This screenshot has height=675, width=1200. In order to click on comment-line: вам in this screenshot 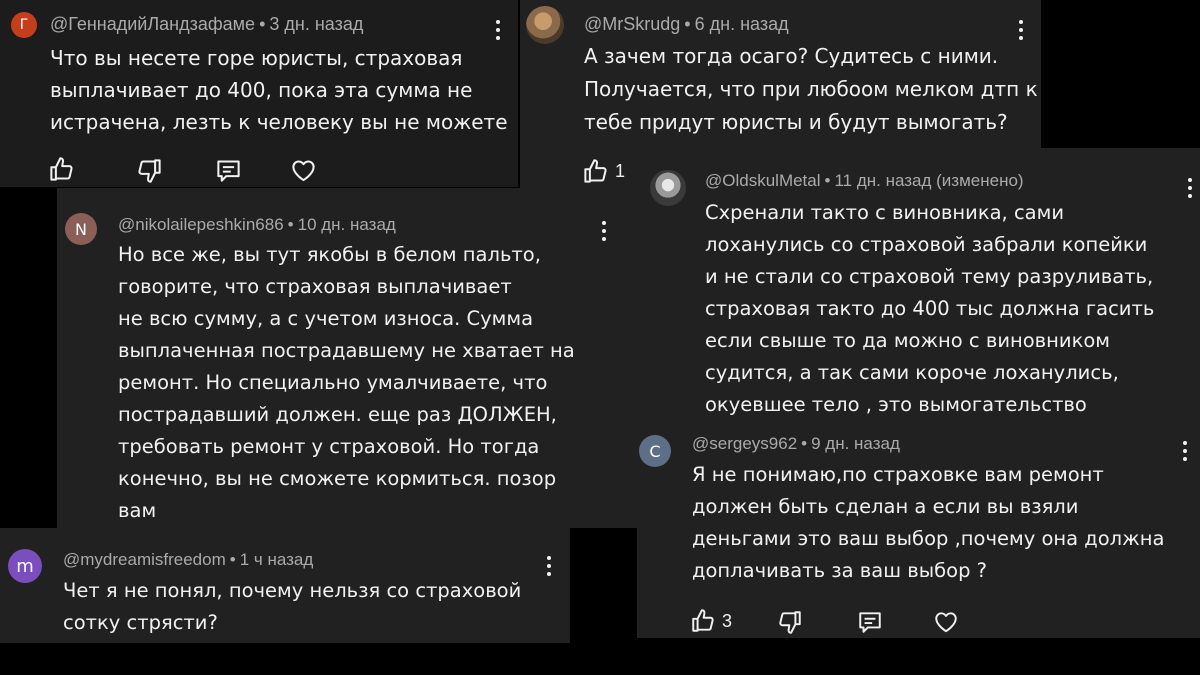, I will do `click(137, 510)`.